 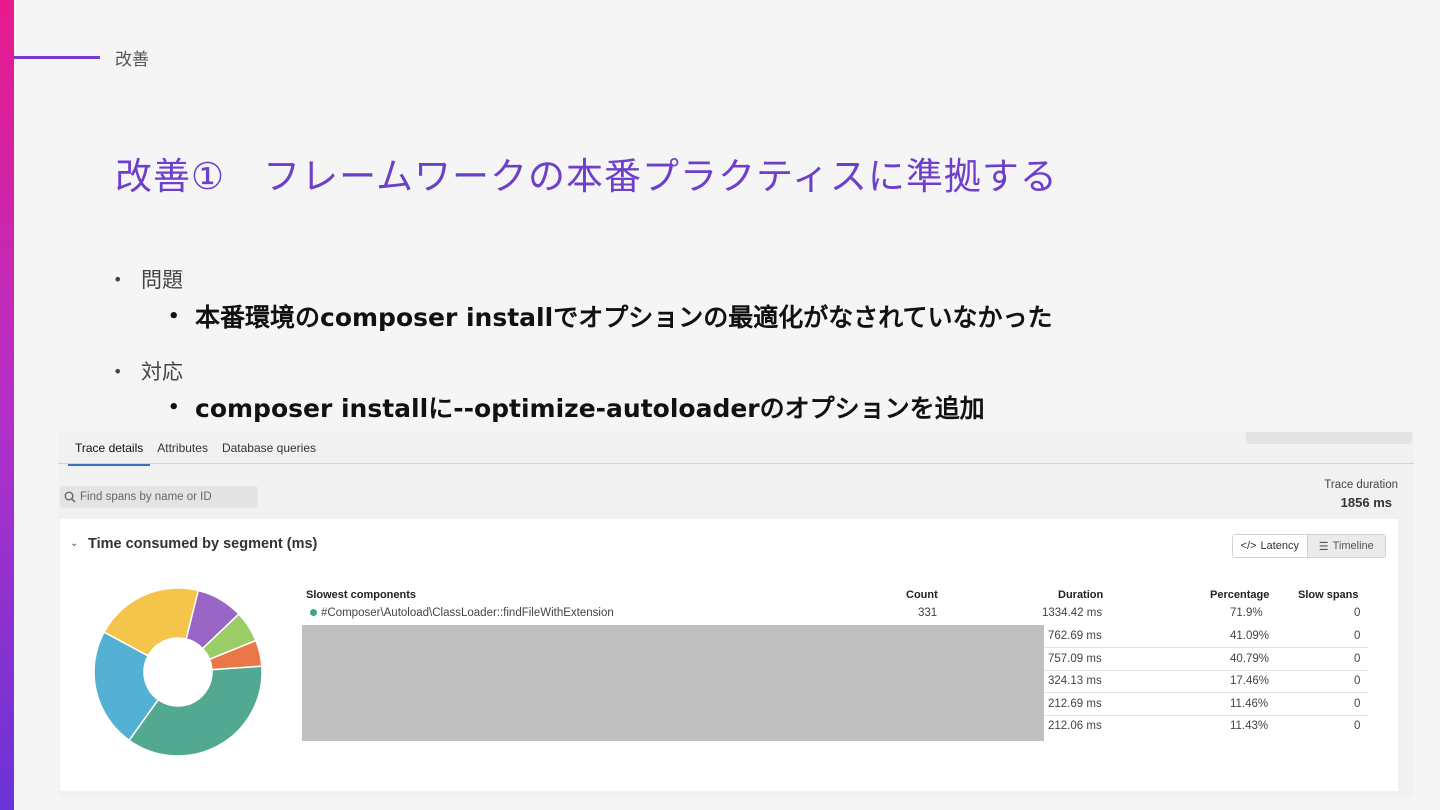 I want to click on row-percentage: 11.43%, so click(x=1249, y=726).